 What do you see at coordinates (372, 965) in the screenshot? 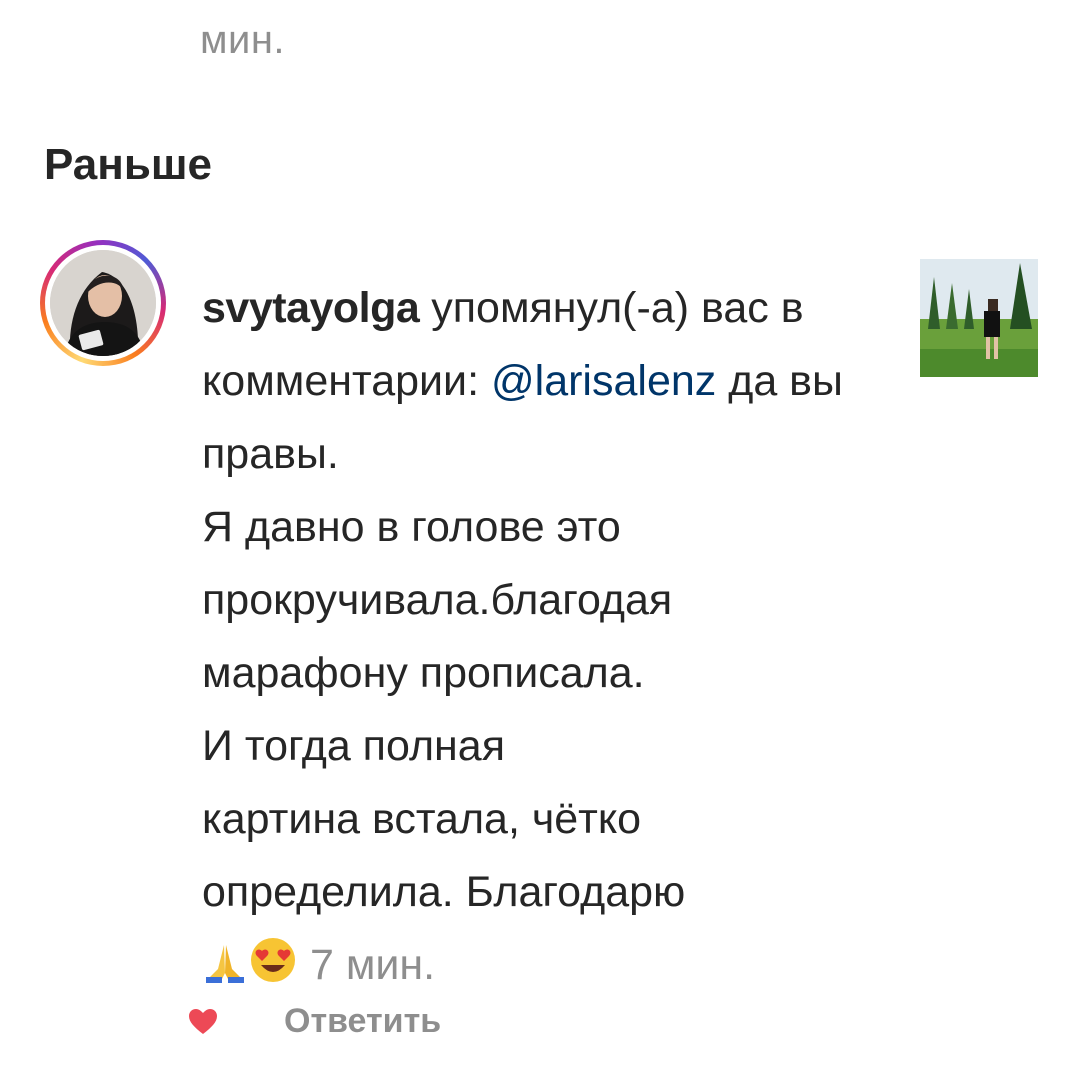
I see `notification-timestamp: 7 мин.` at bounding box center [372, 965].